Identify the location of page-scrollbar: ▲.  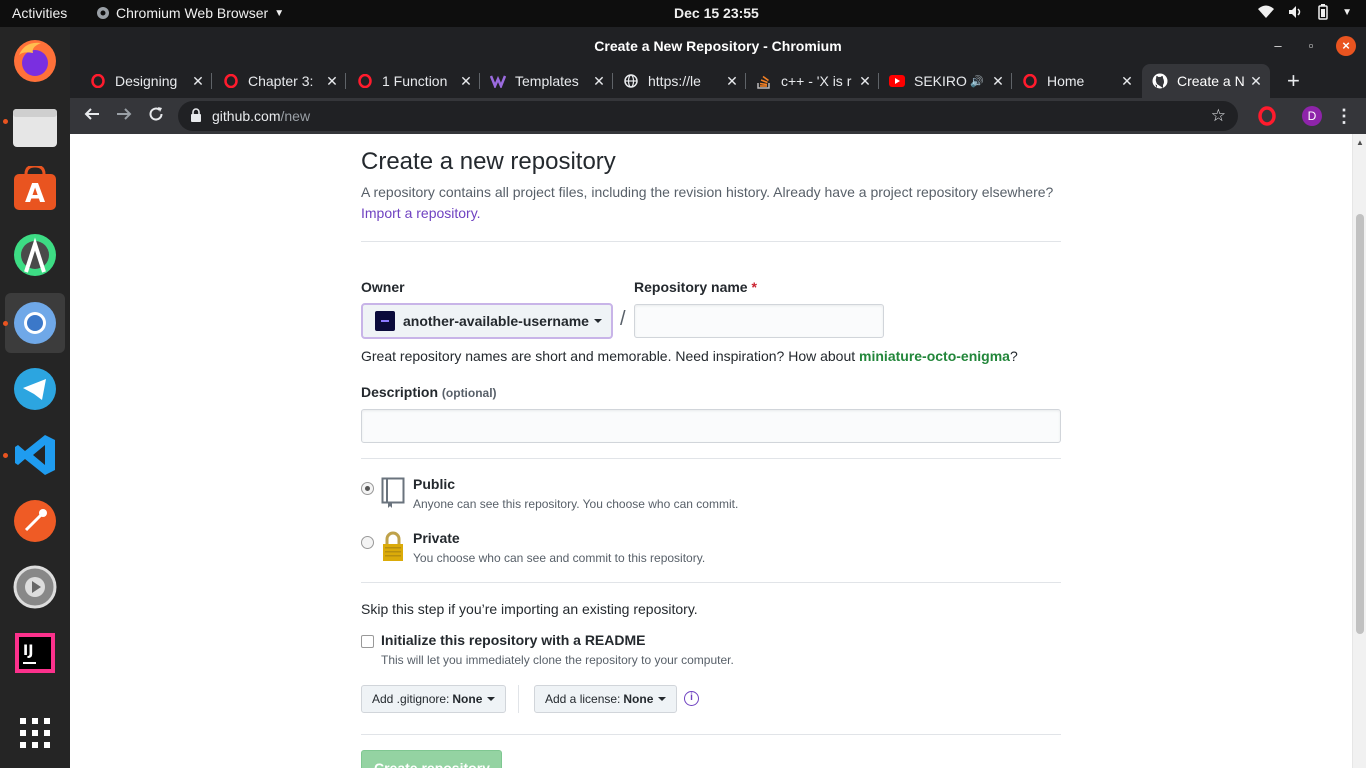
(1359, 451).